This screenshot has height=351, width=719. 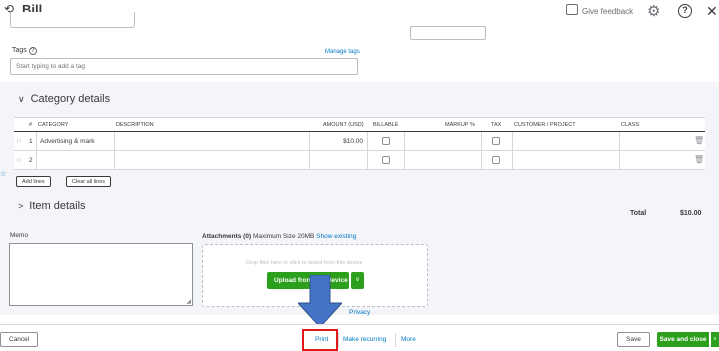 I want to click on attachments-label: Attachments (0), so click(x=227, y=236).